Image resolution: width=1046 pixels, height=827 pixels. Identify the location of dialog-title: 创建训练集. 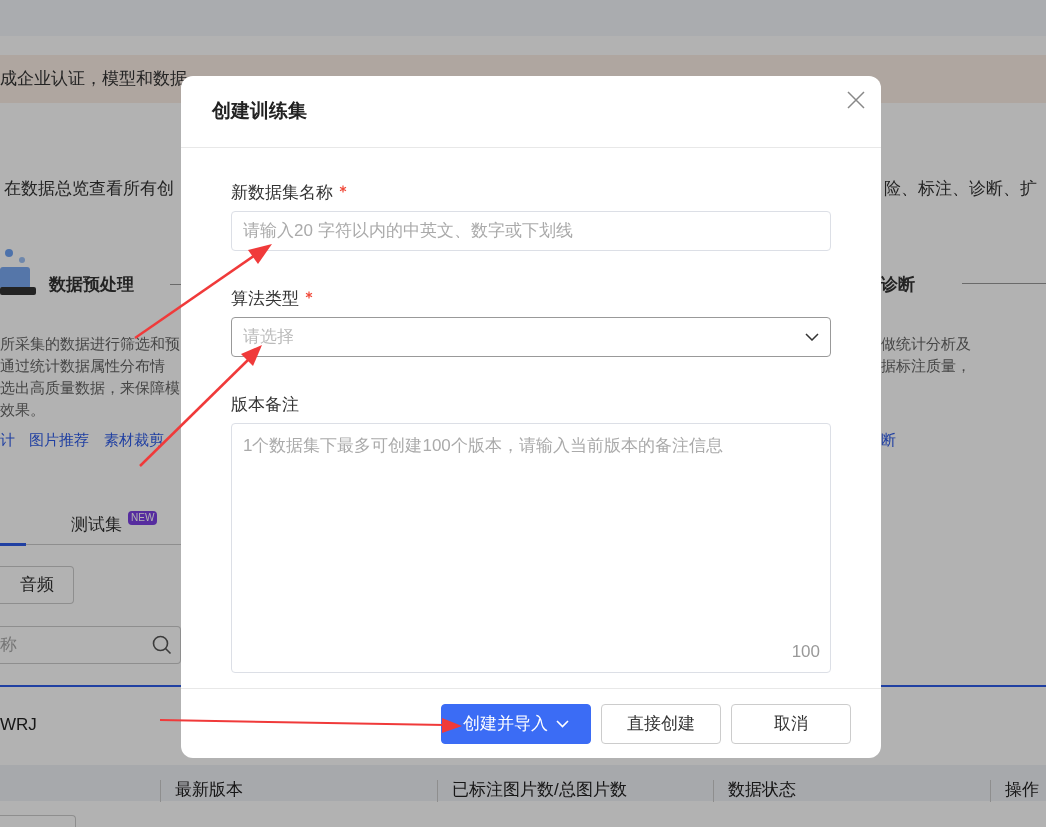
(259, 111).